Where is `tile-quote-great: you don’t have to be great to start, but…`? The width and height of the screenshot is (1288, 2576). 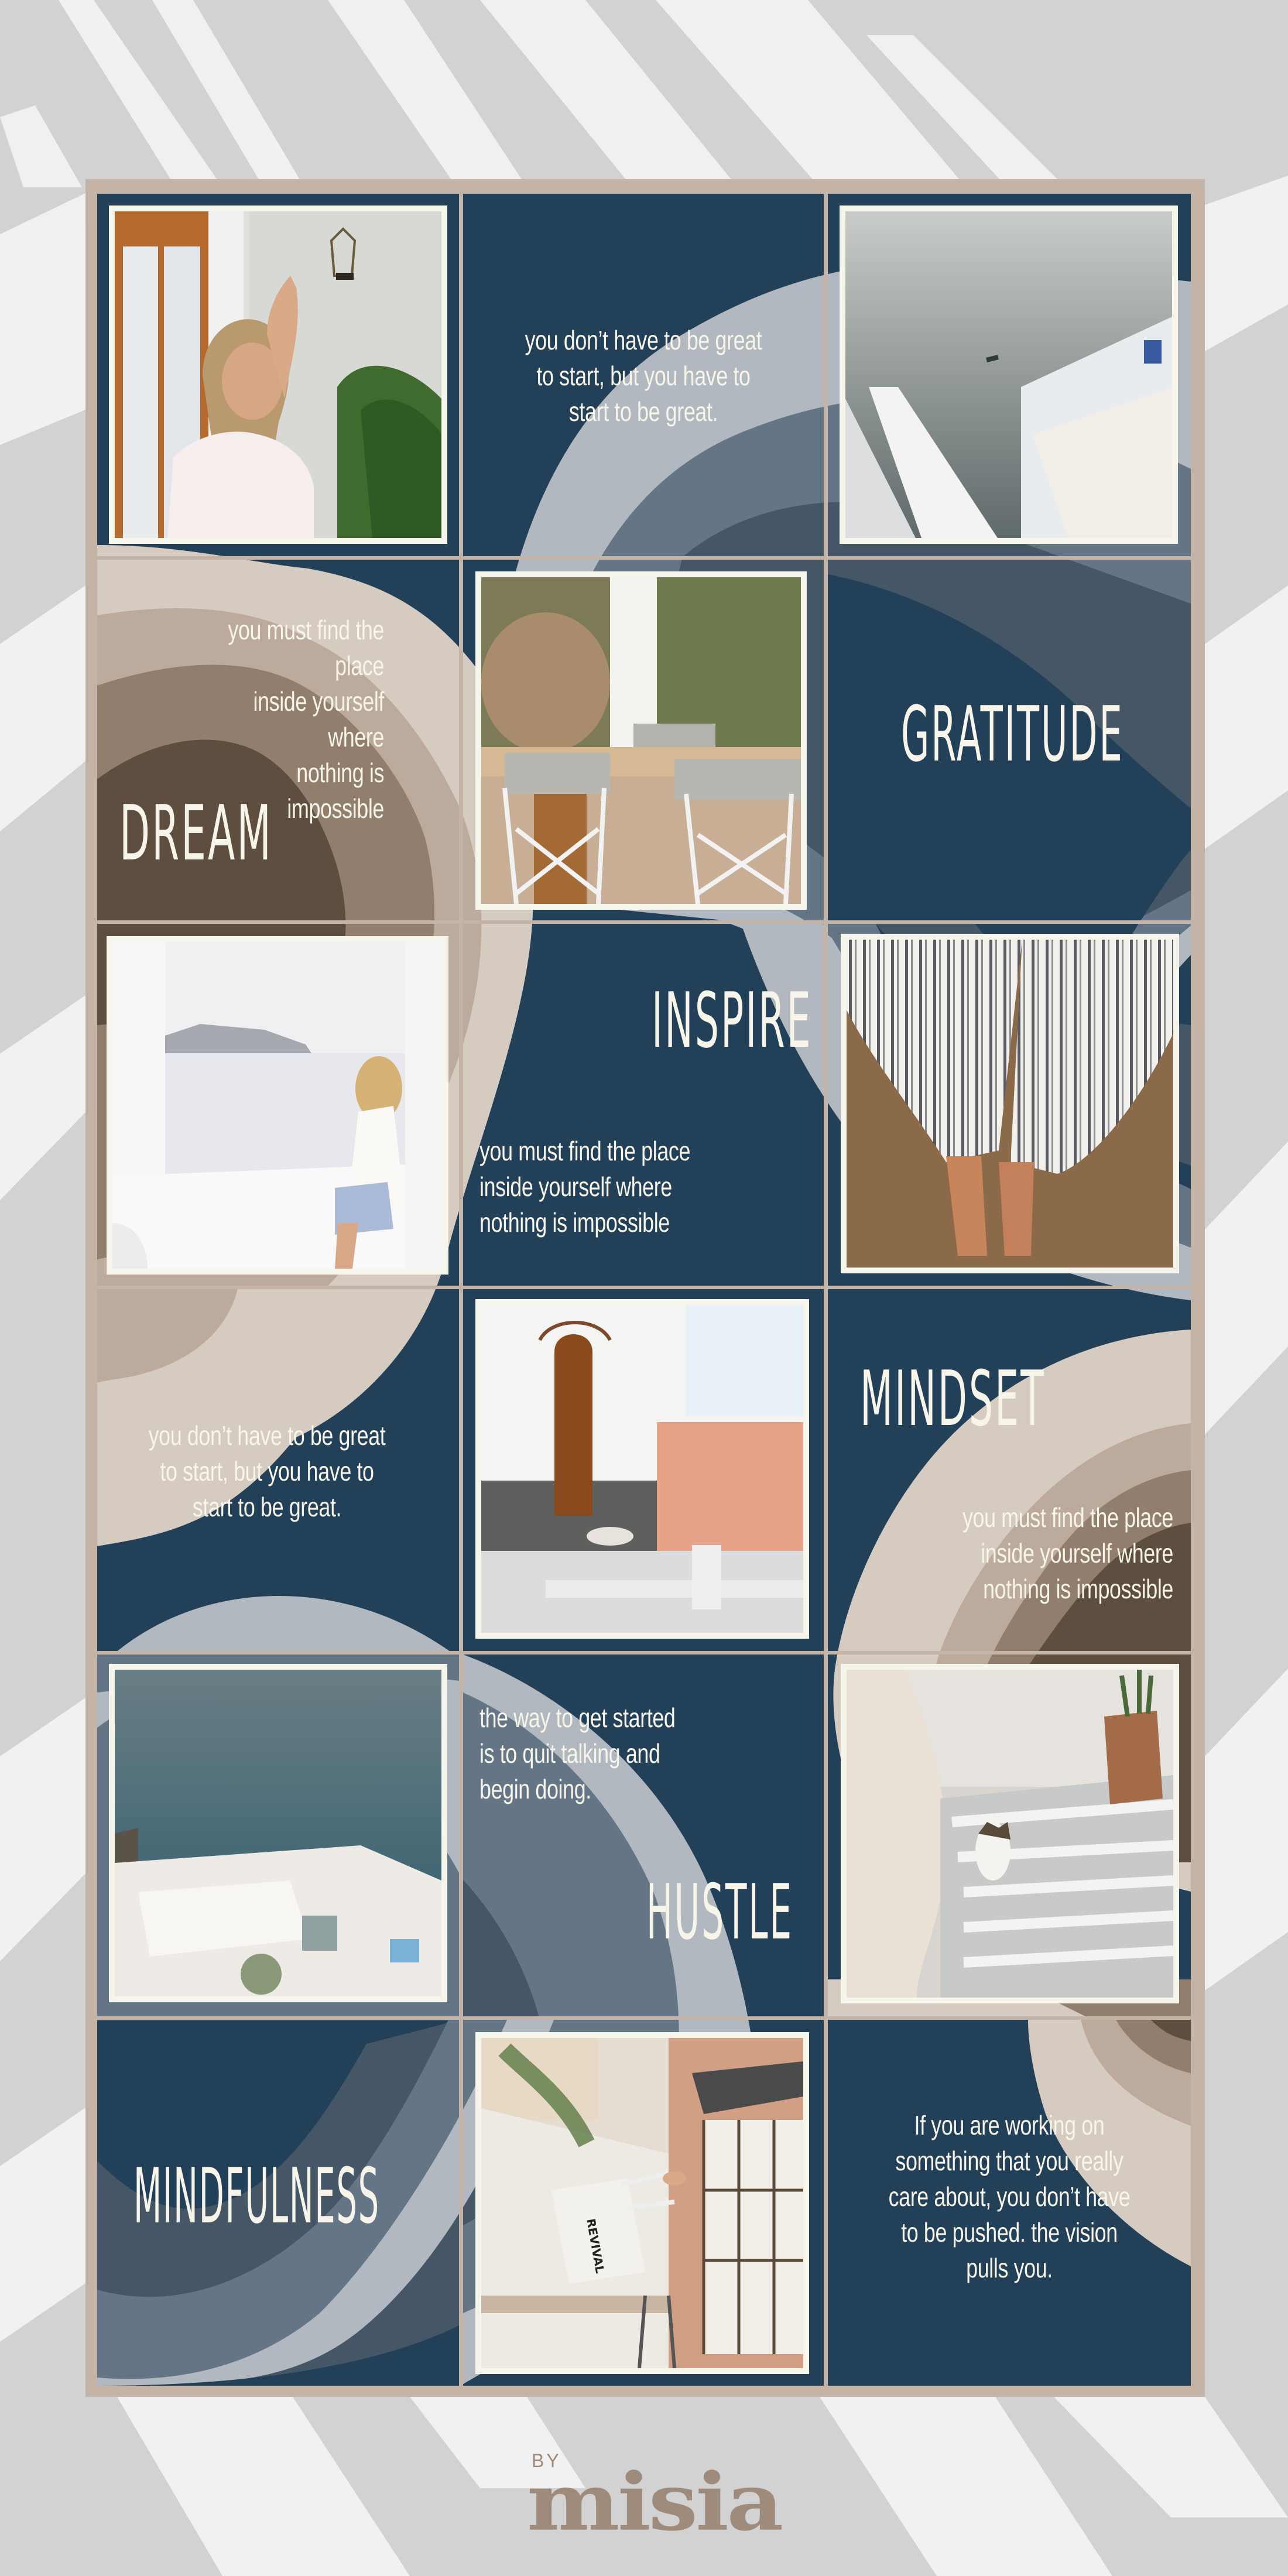
tile-quote-great: you don’t have to be great to start, but… is located at coordinates (643, 375).